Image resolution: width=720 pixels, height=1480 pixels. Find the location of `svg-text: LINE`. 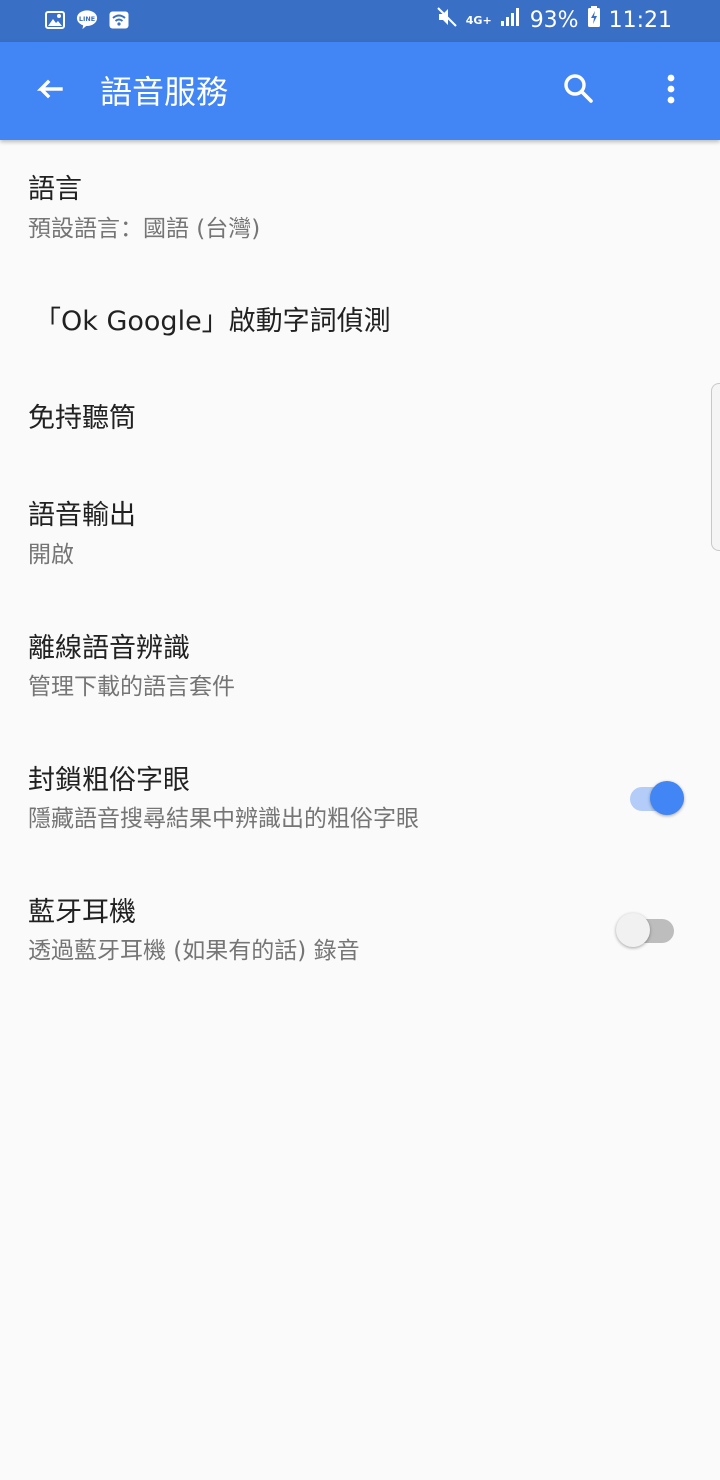

svg-text: LINE is located at coordinates (87, 19).